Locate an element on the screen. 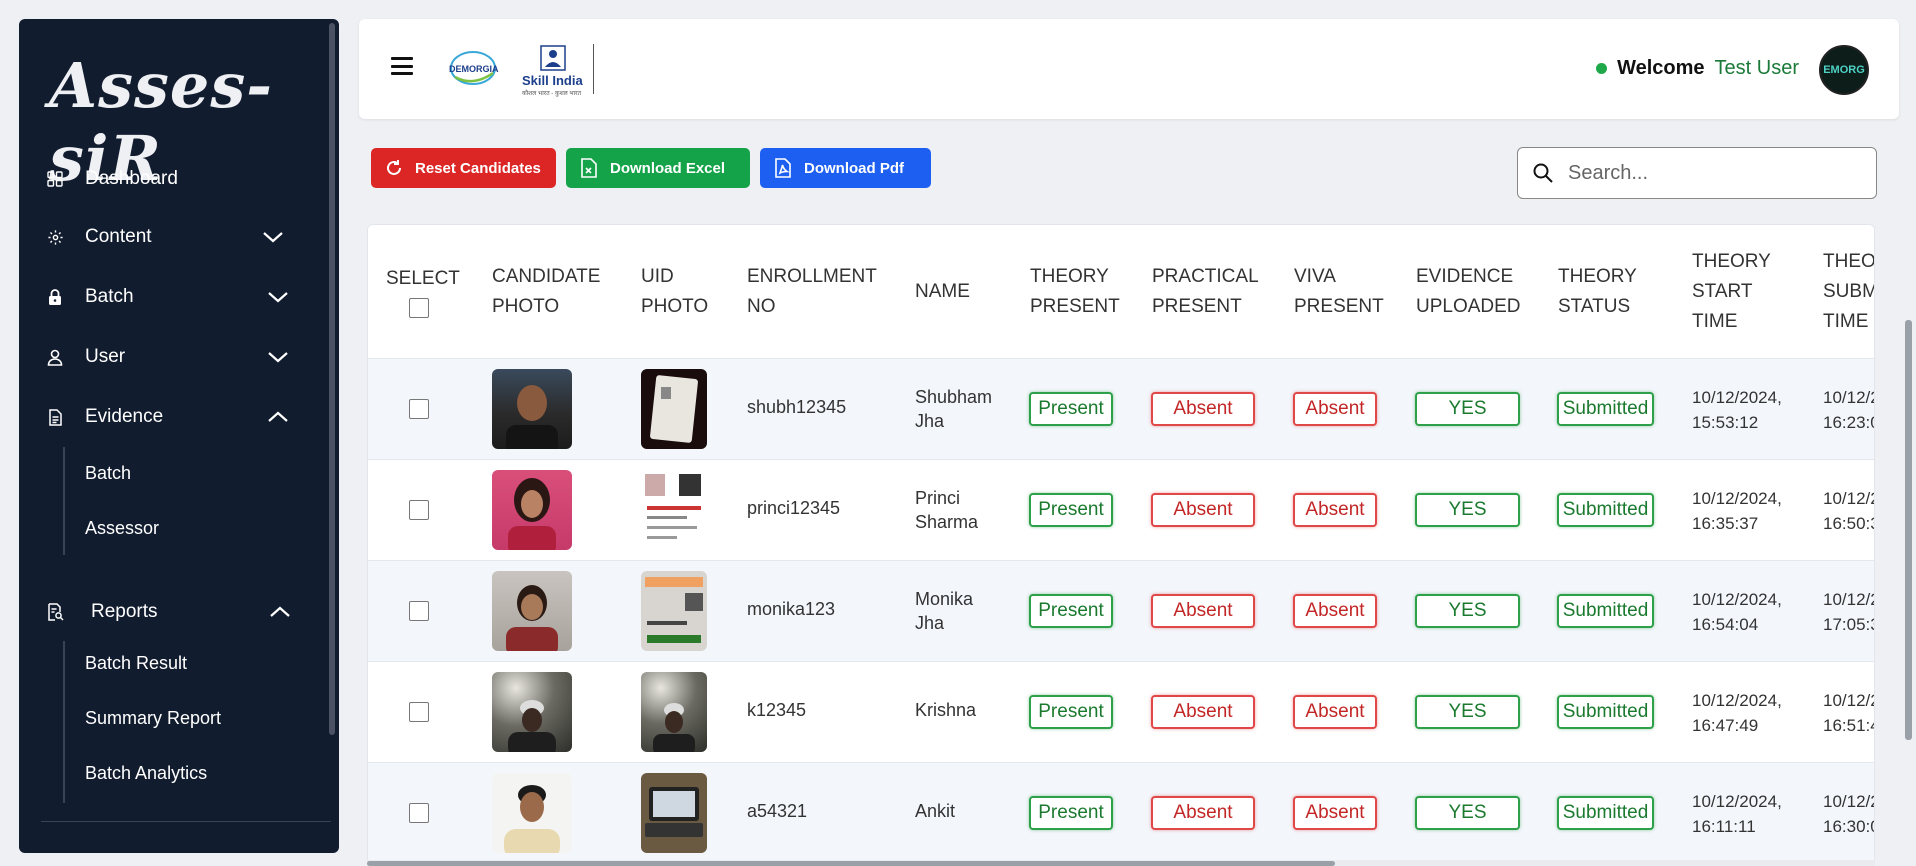 The height and width of the screenshot is (866, 1916). theory-start-time: 10/12/2024, 16:47:49 is located at coordinates (1737, 713).